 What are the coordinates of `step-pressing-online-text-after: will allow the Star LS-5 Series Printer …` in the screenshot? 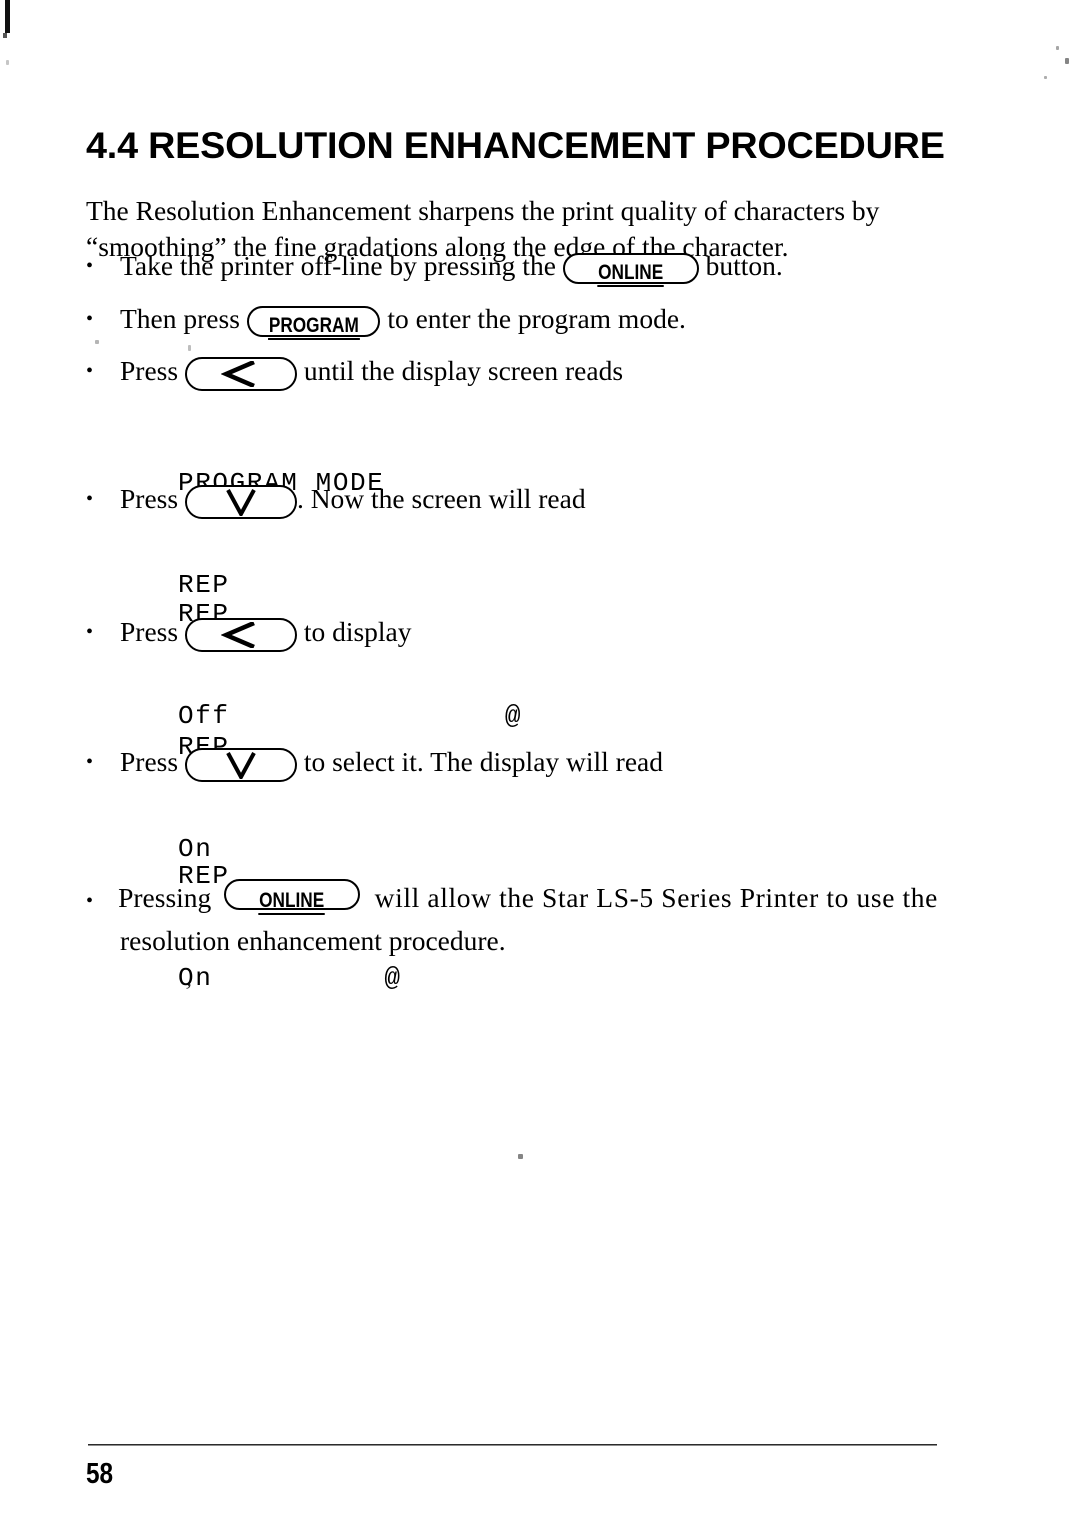 It's located at (656, 897).